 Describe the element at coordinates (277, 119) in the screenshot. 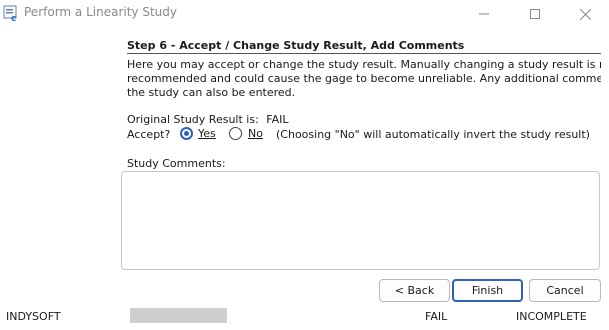

I see `original-result-value: FAIL` at that location.